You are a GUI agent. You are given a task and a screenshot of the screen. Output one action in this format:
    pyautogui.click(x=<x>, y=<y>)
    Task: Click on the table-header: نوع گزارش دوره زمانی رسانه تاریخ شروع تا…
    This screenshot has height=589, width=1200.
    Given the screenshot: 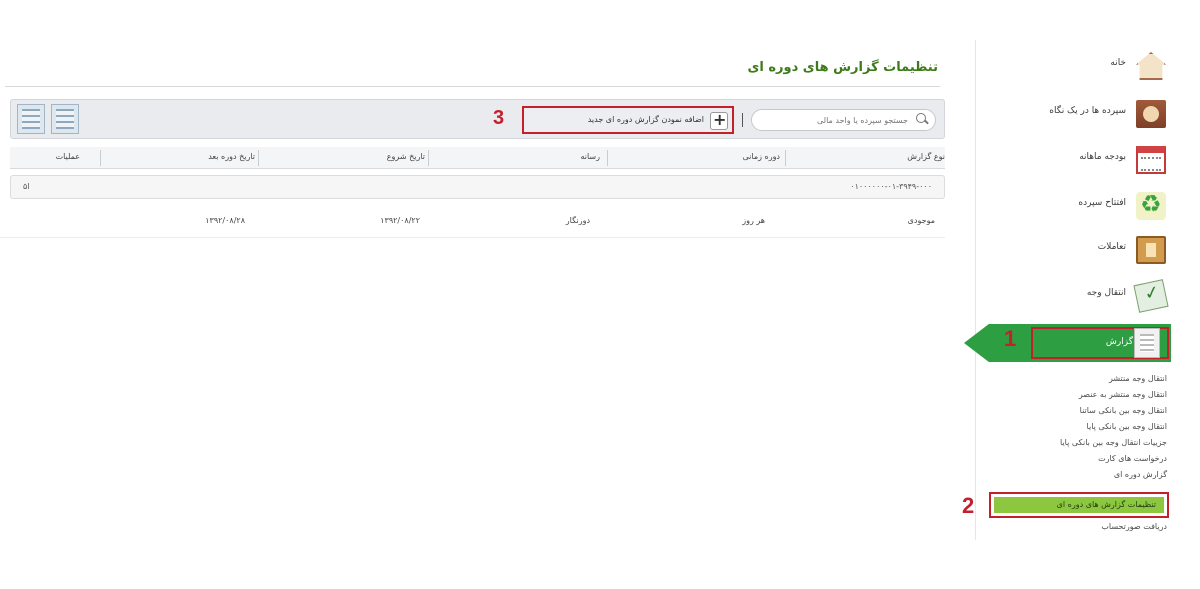 What is the action you would take?
    pyautogui.click(x=477, y=158)
    